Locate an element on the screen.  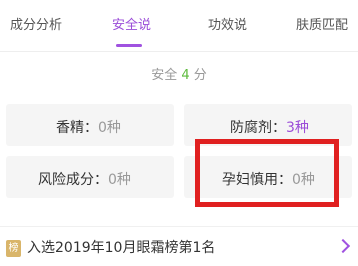
fragrance-value: 0种 is located at coordinates (109, 128).